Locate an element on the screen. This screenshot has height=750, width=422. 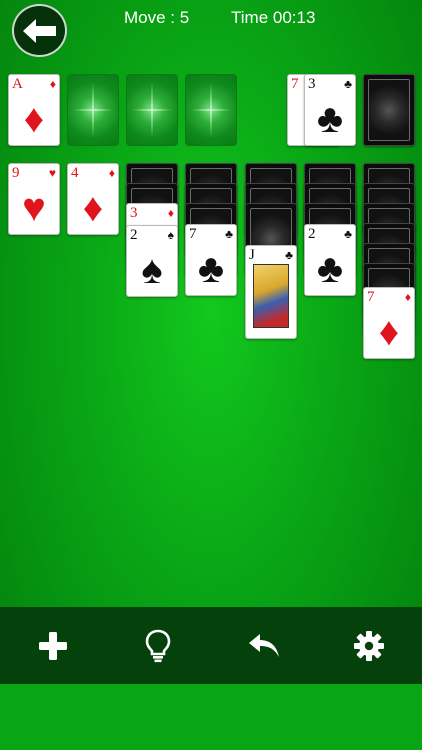
bottom-strip is located at coordinates (211, 717).